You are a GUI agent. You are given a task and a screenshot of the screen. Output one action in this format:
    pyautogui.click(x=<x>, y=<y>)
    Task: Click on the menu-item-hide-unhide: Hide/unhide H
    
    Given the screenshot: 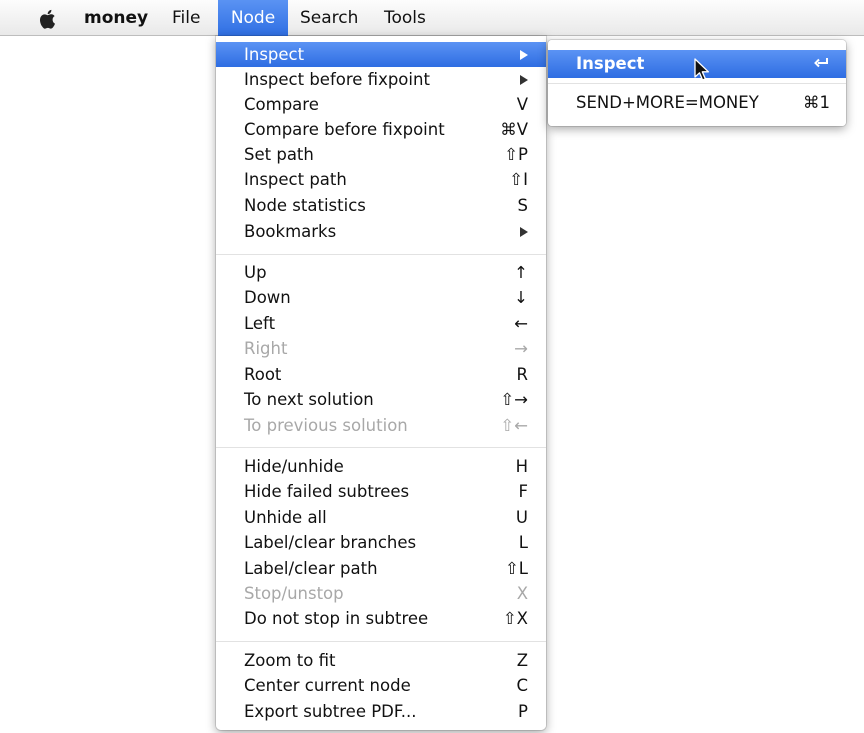 What is the action you would take?
    pyautogui.click(x=381, y=466)
    